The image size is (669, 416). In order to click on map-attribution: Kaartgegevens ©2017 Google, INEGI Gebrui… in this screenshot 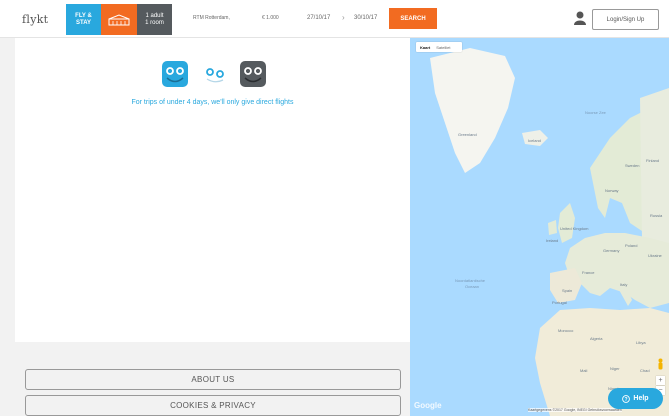, I will do `click(575, 410)`.